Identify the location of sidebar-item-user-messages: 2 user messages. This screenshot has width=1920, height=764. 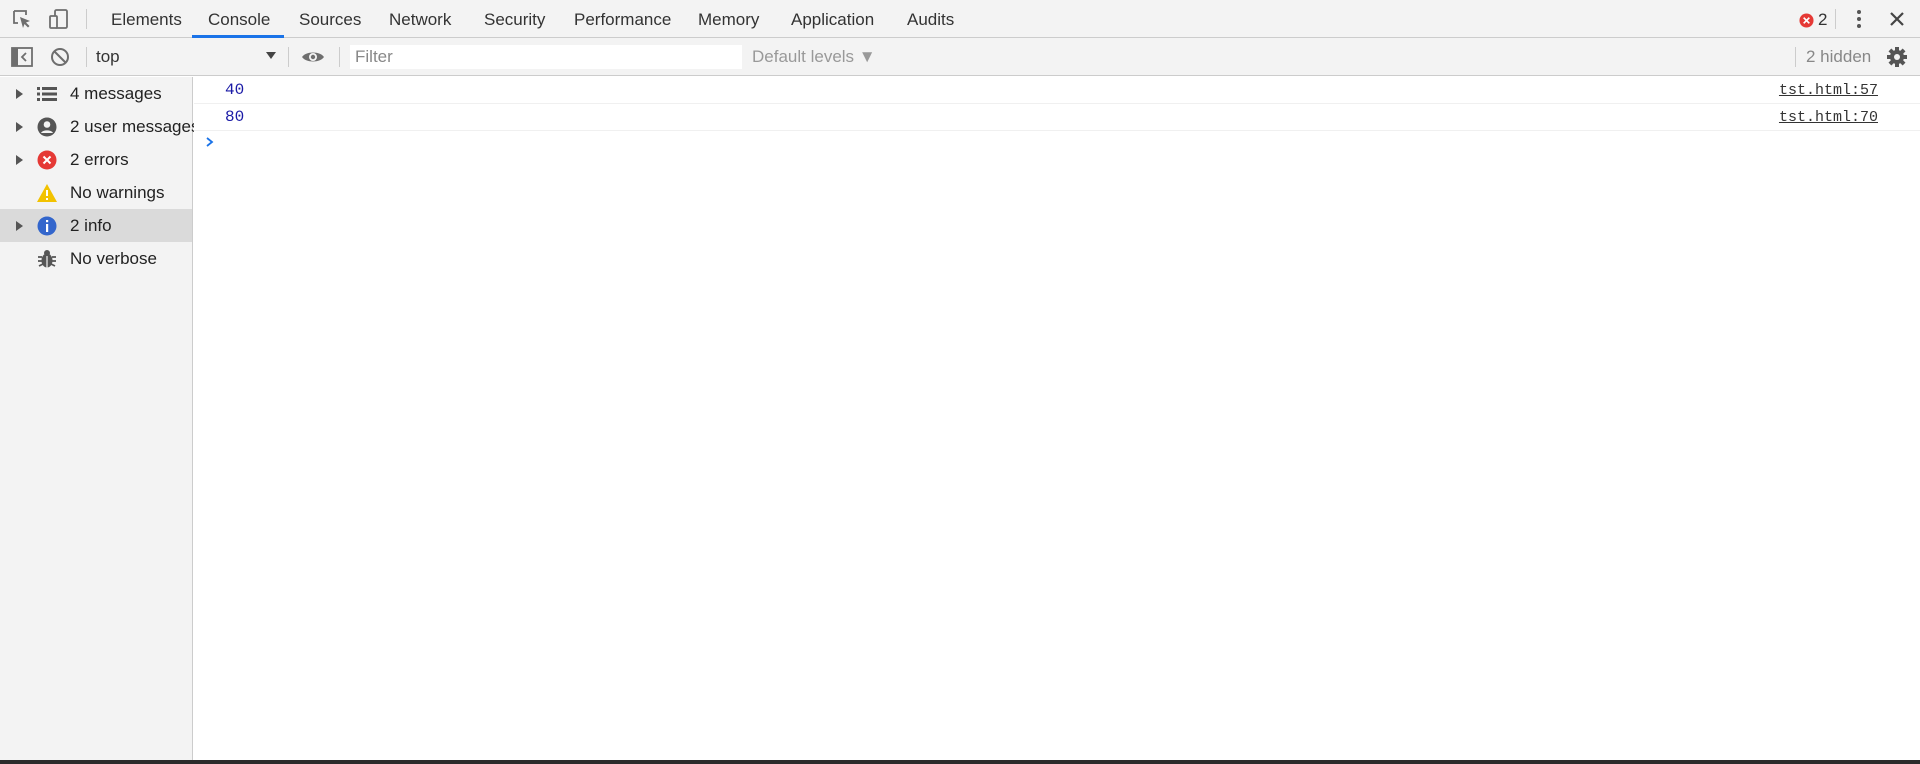
(99, 126).